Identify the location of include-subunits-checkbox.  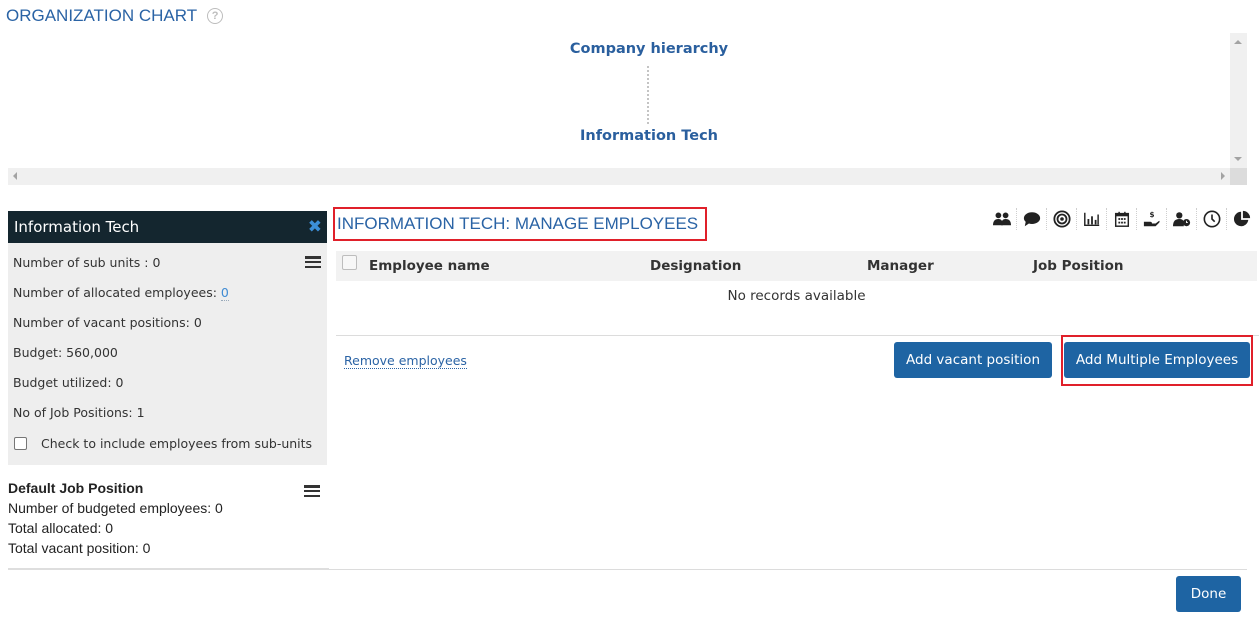
(20, 443).